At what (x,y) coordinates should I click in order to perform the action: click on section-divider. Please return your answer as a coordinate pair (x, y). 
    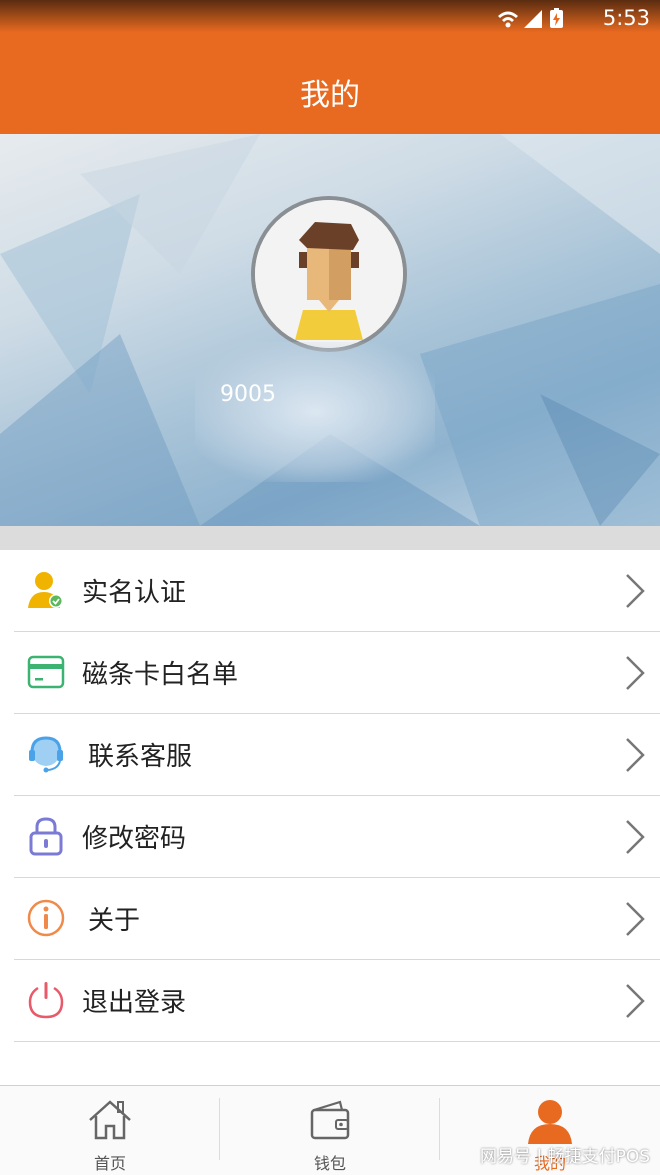
    Looking at the image, I should click on (330, 538).